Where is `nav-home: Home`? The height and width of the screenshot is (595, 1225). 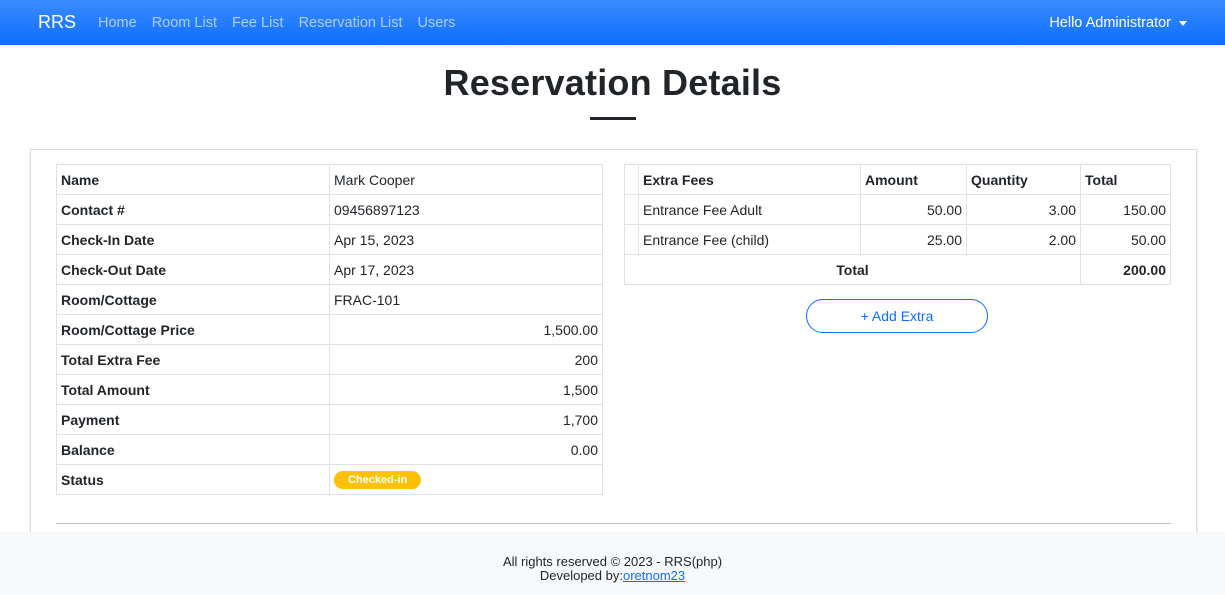
nav-home: Home is located at coordinates (117, 23).